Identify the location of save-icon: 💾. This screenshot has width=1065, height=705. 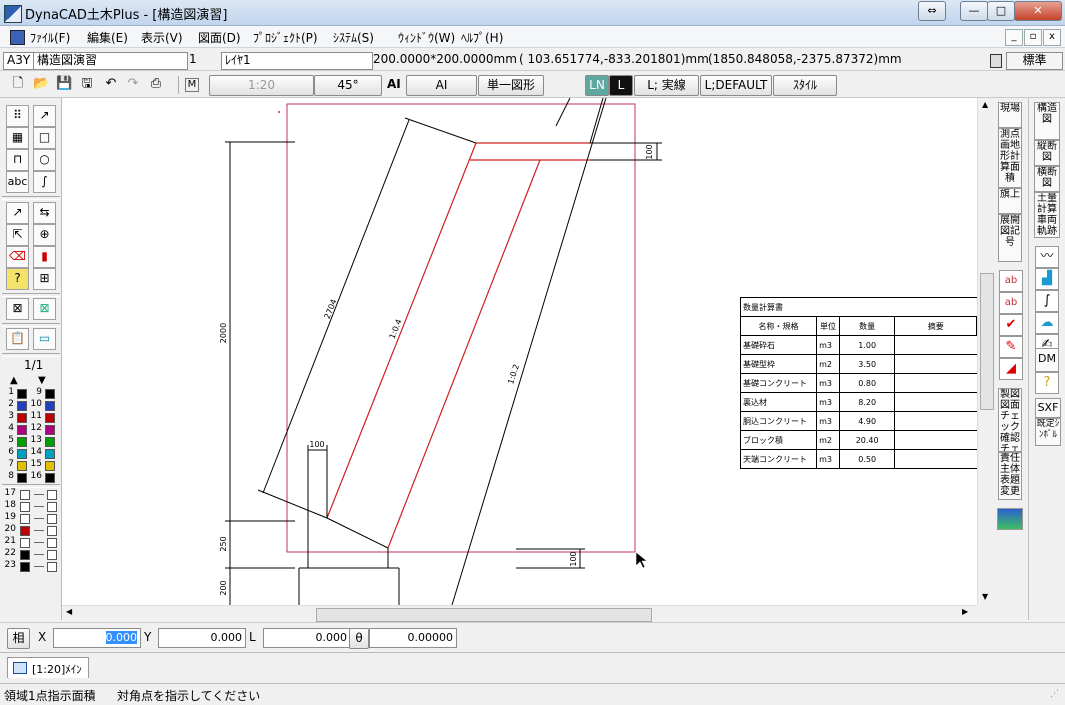
(64, 84).